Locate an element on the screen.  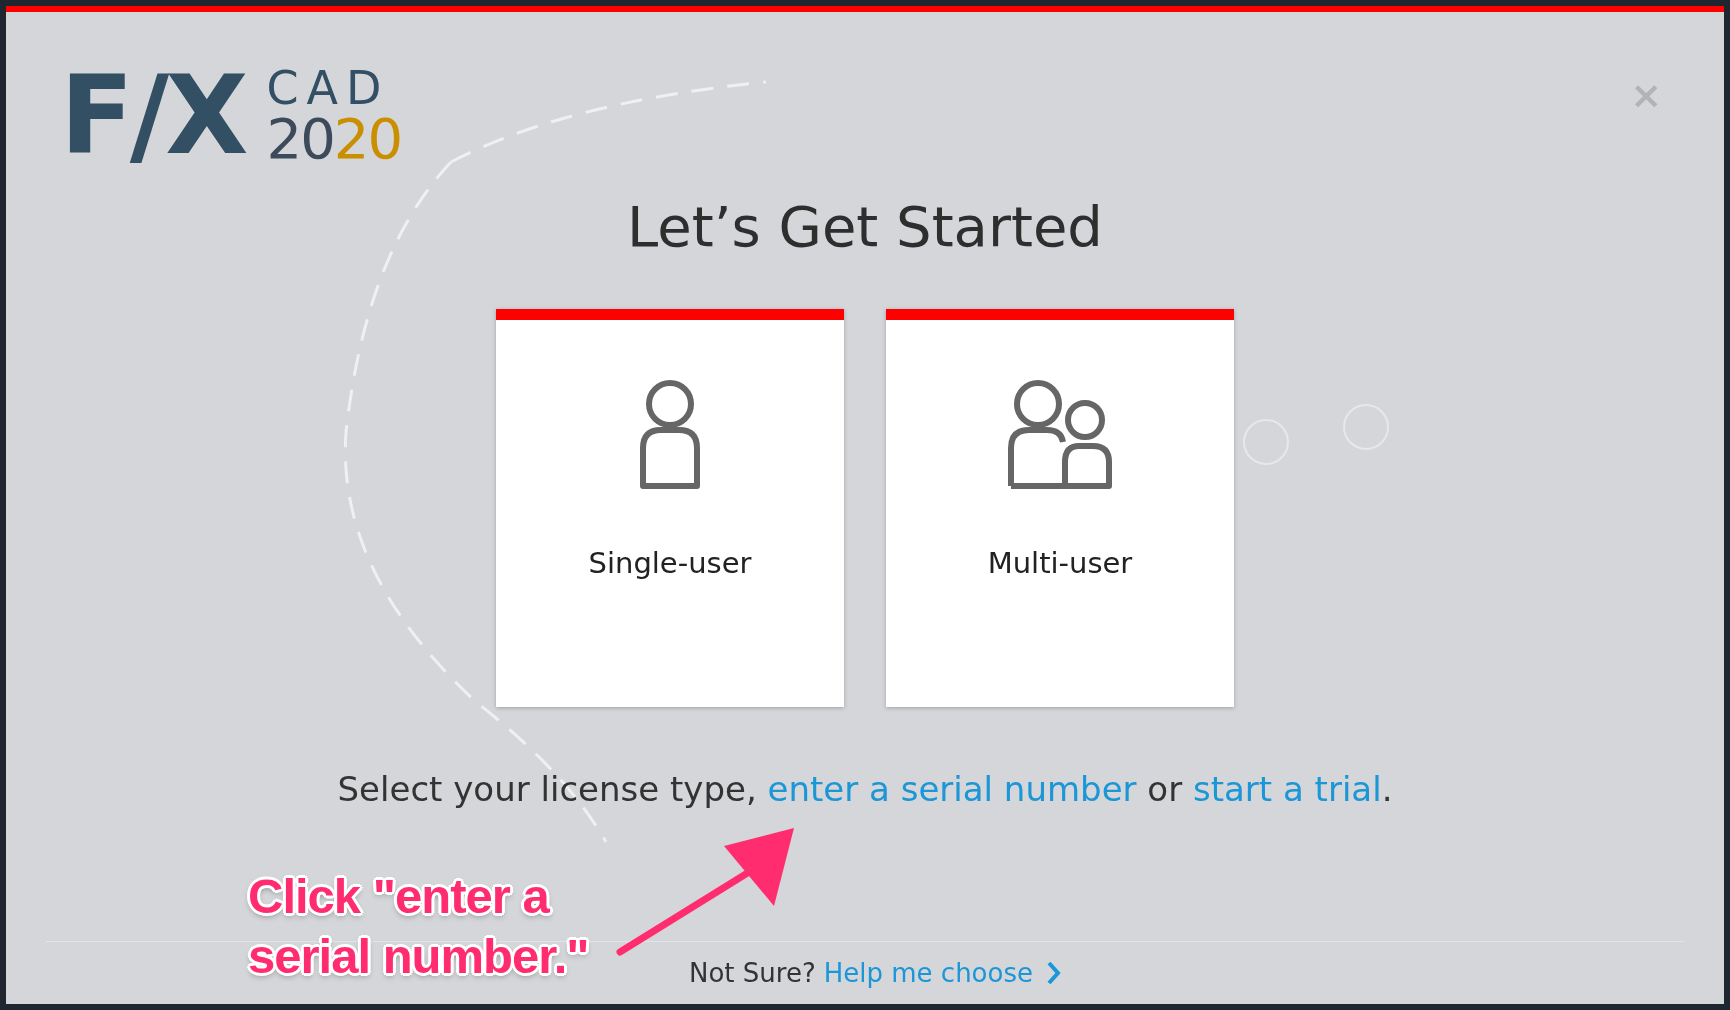
license-option-card: Single-user is located at coordinates (670, 508).